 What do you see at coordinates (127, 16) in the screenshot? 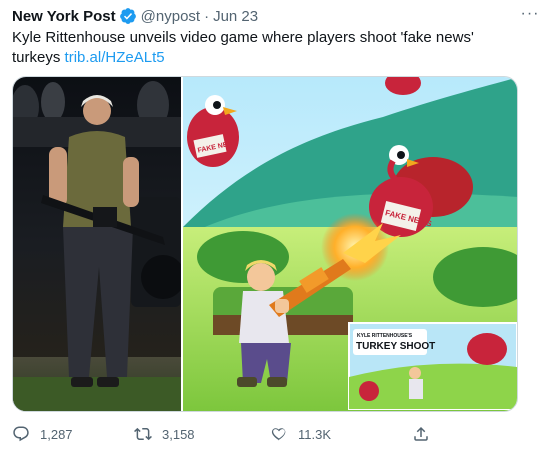
I see `verified-badge-icon` at bounding box center [127, 16].